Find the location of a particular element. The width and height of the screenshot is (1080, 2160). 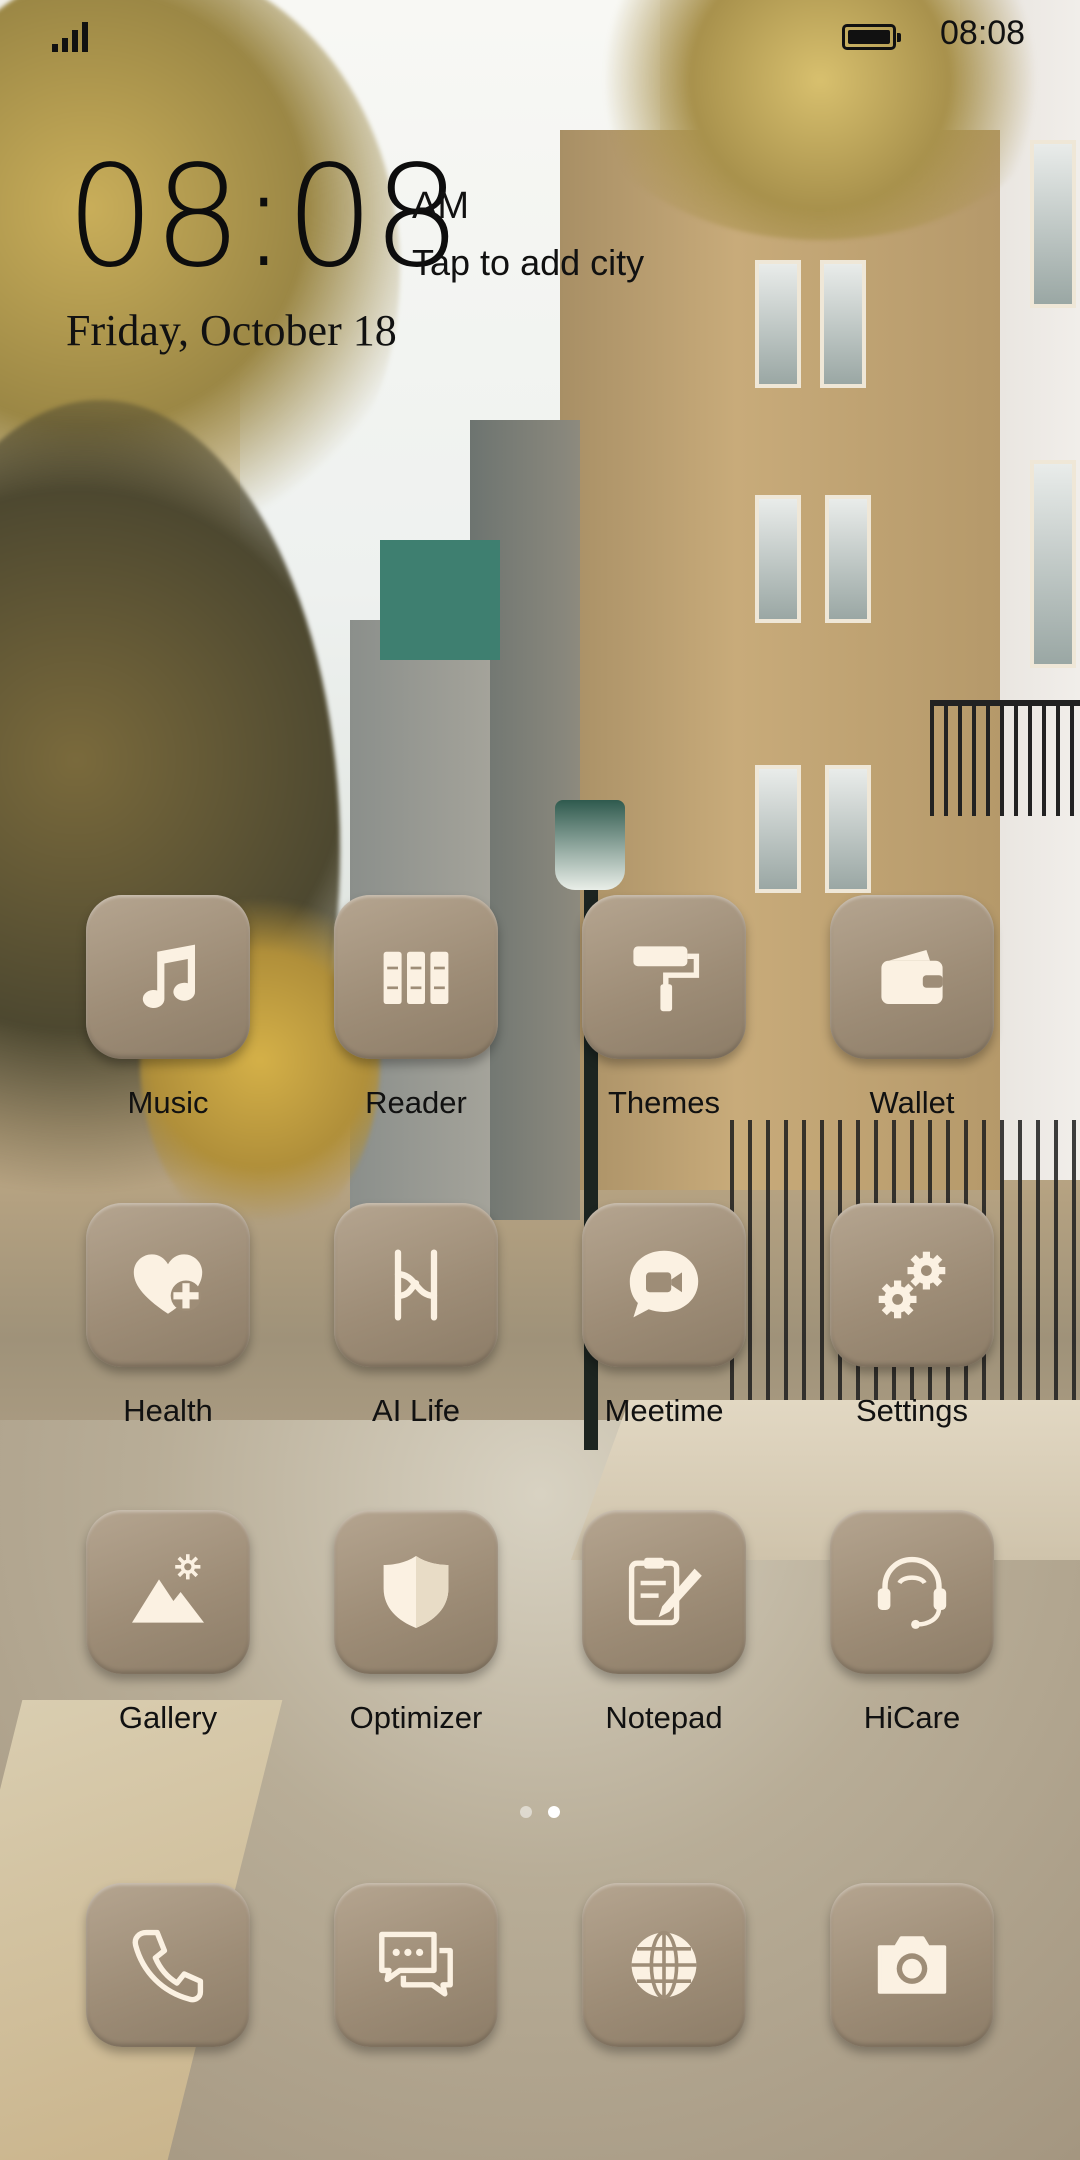

app-label: Themes is located at coordinates (664, 1102).